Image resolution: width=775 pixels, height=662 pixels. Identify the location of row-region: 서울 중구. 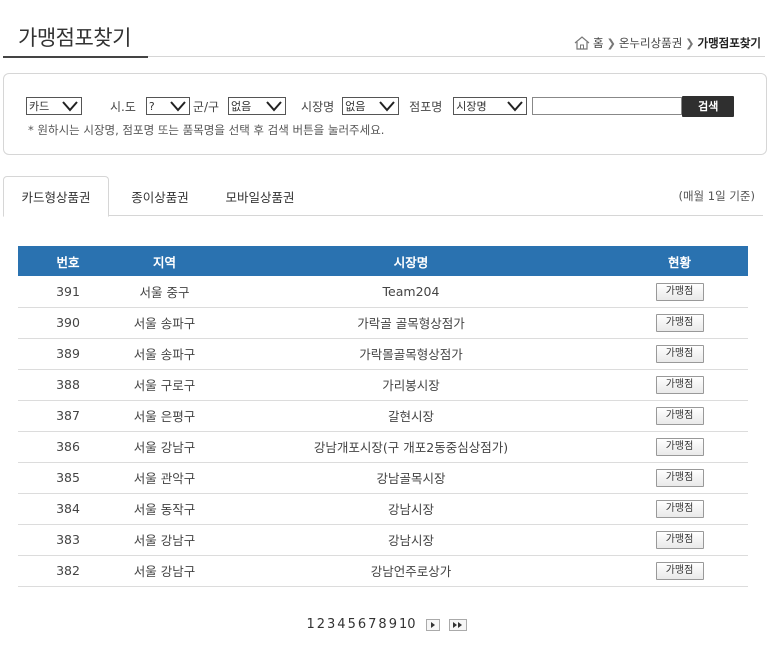
(164, 292).